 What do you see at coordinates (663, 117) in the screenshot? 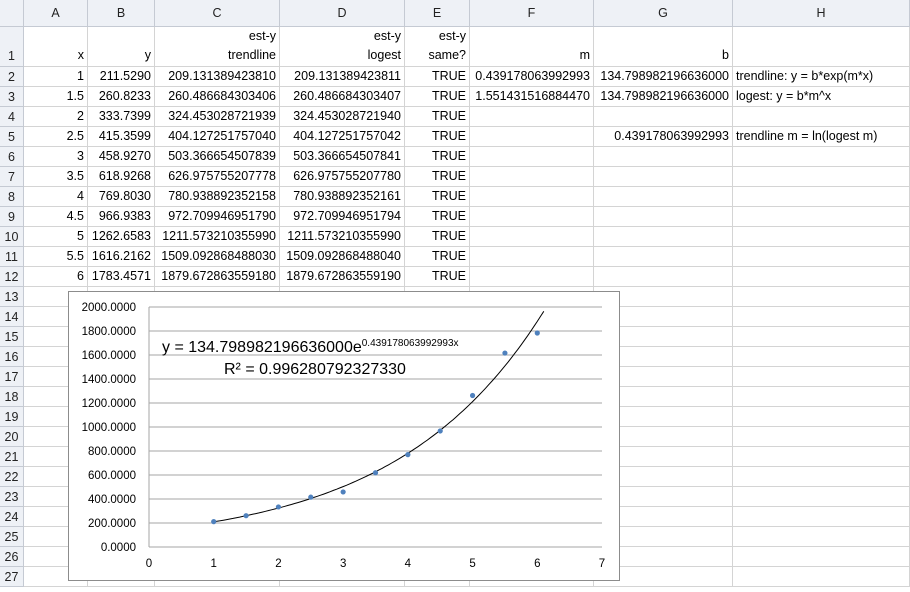
I see `cell-g4` at bounding box center [663, 117].